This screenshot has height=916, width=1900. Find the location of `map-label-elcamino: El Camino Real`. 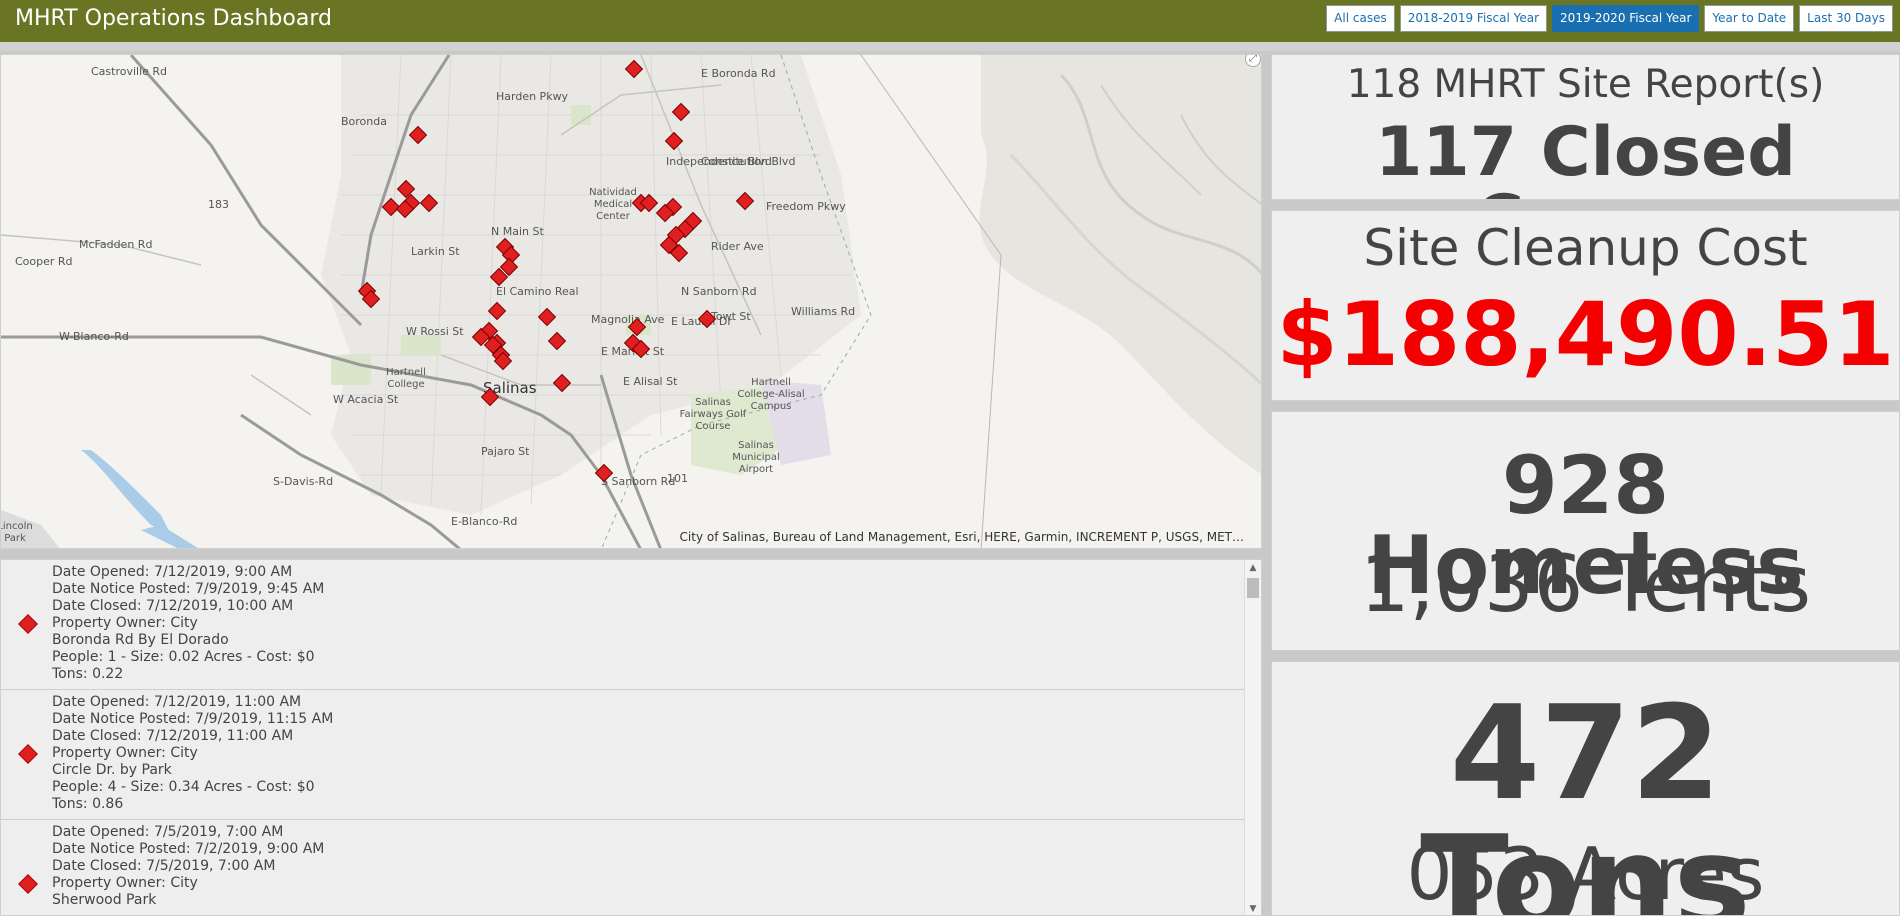

map-label-elcamino: El Camino Real is located at coordinates (537, 291).